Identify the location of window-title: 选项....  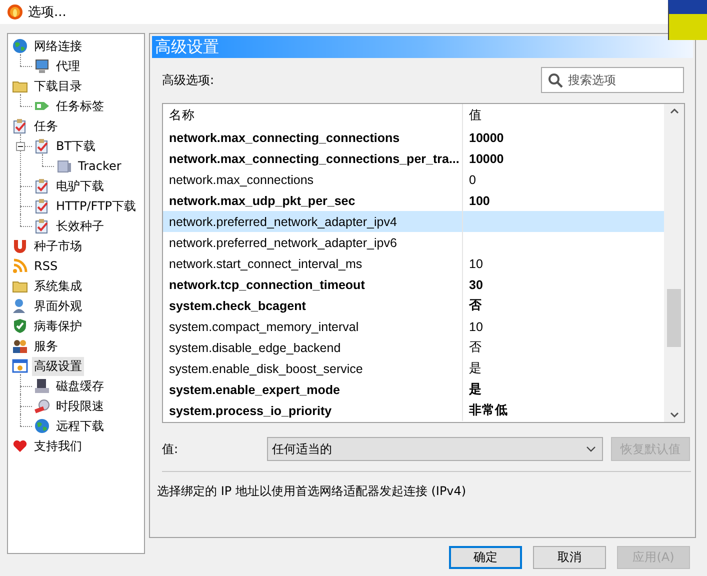
(47, 12).